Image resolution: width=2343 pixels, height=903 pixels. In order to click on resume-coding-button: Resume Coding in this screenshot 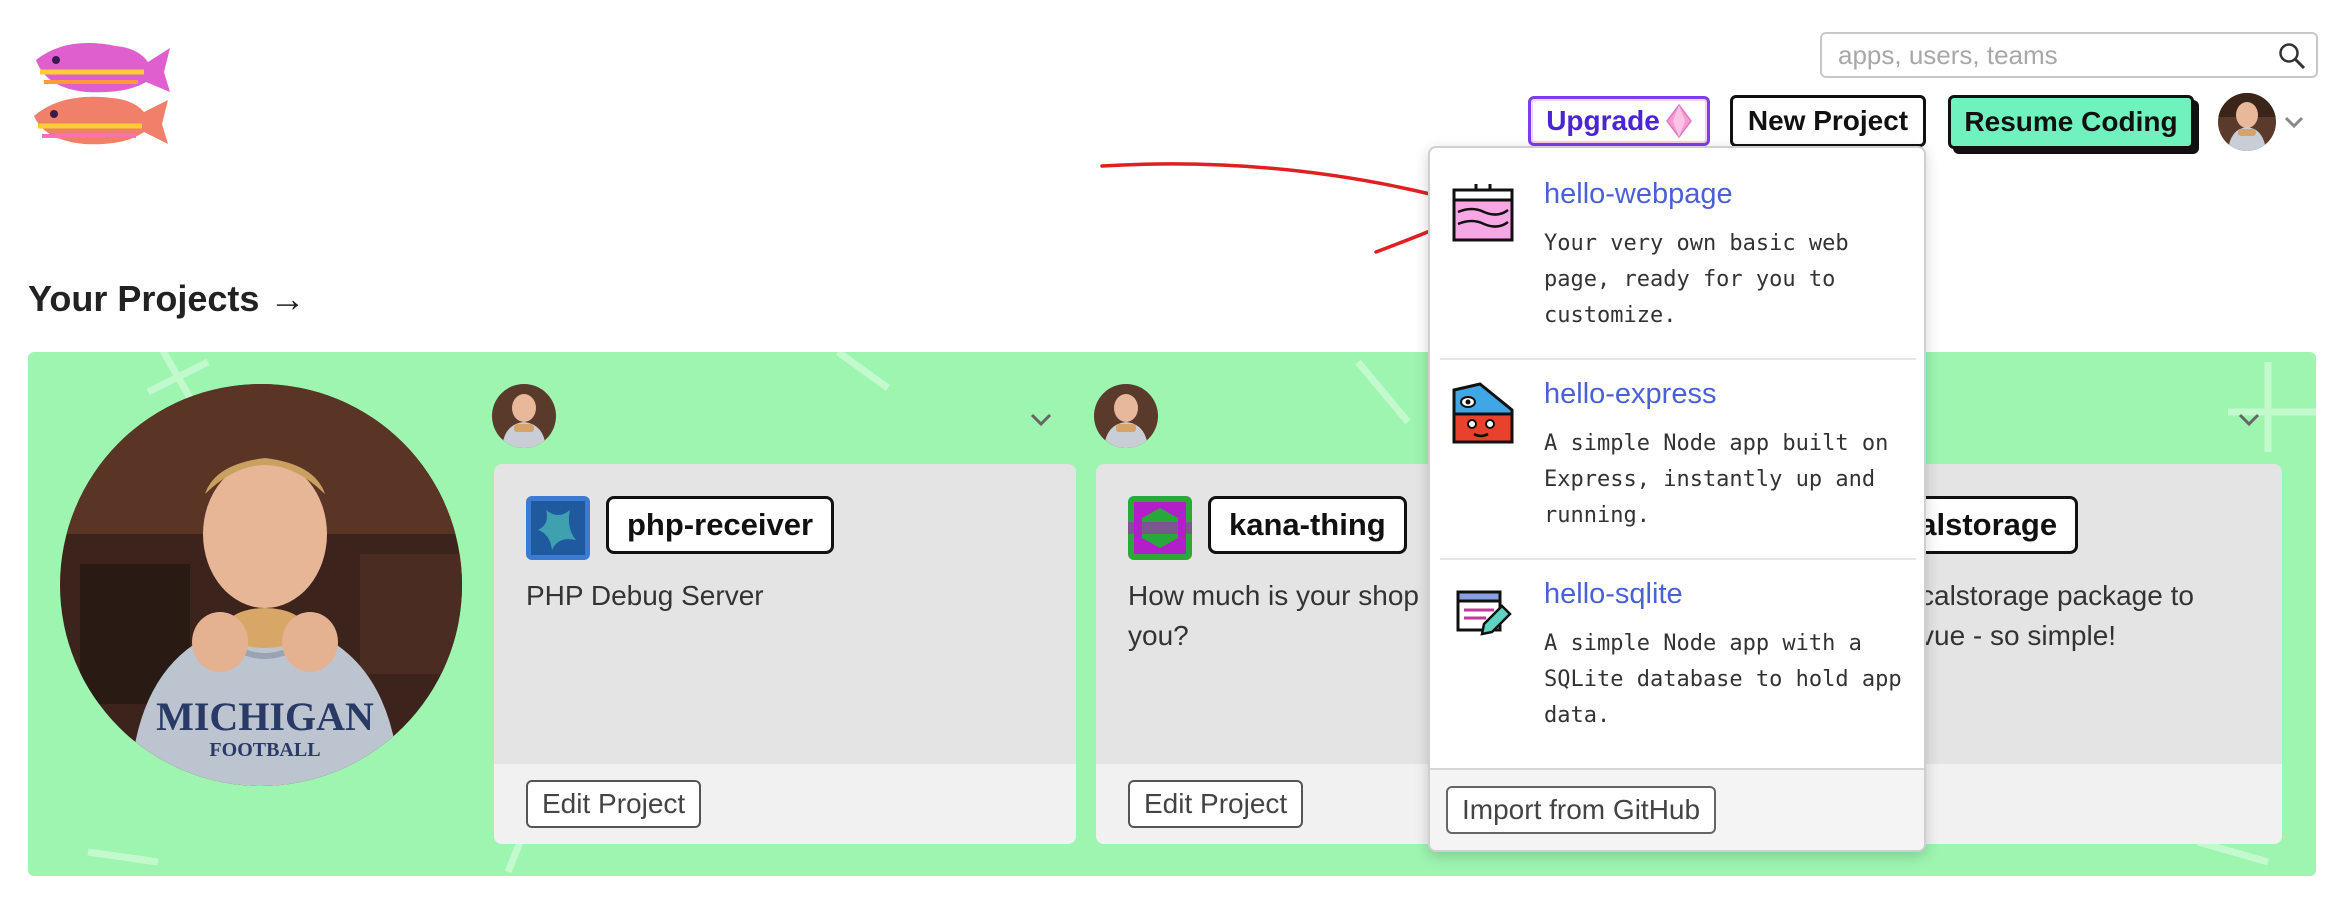, I will do `click(2071, 122)`.